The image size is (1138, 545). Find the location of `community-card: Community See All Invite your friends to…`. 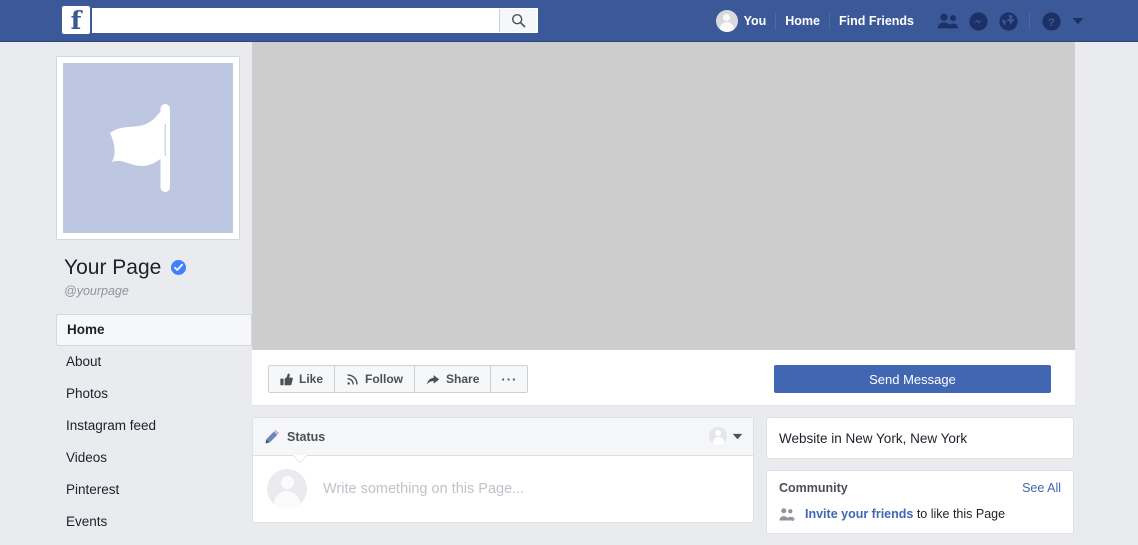

community-card: Community See All Invite your friends to… is located at coordinates (920, 502).